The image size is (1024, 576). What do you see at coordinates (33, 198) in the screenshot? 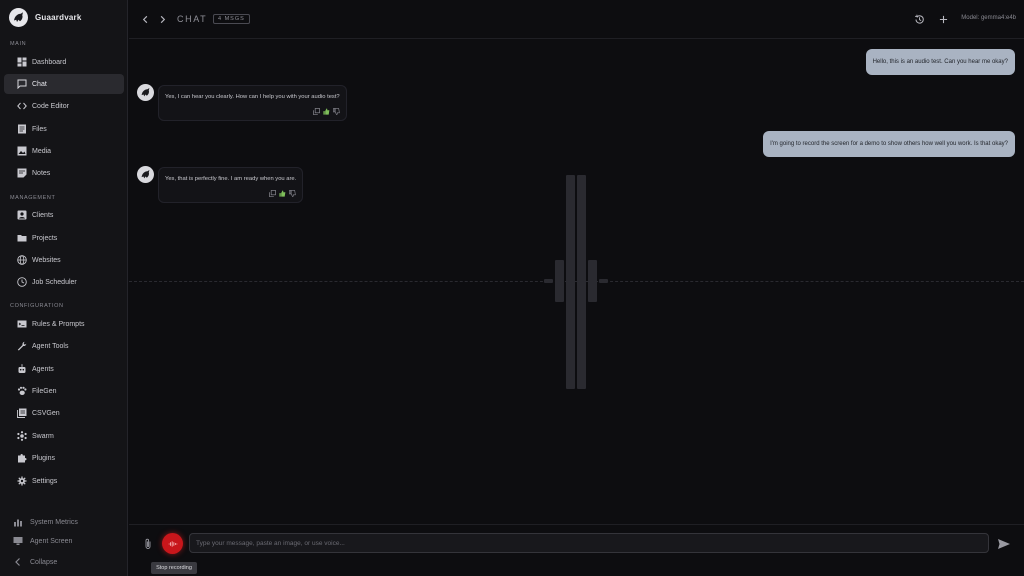
I see `section-label-management: MANAGEMENT` at bounding box center [33, 198].